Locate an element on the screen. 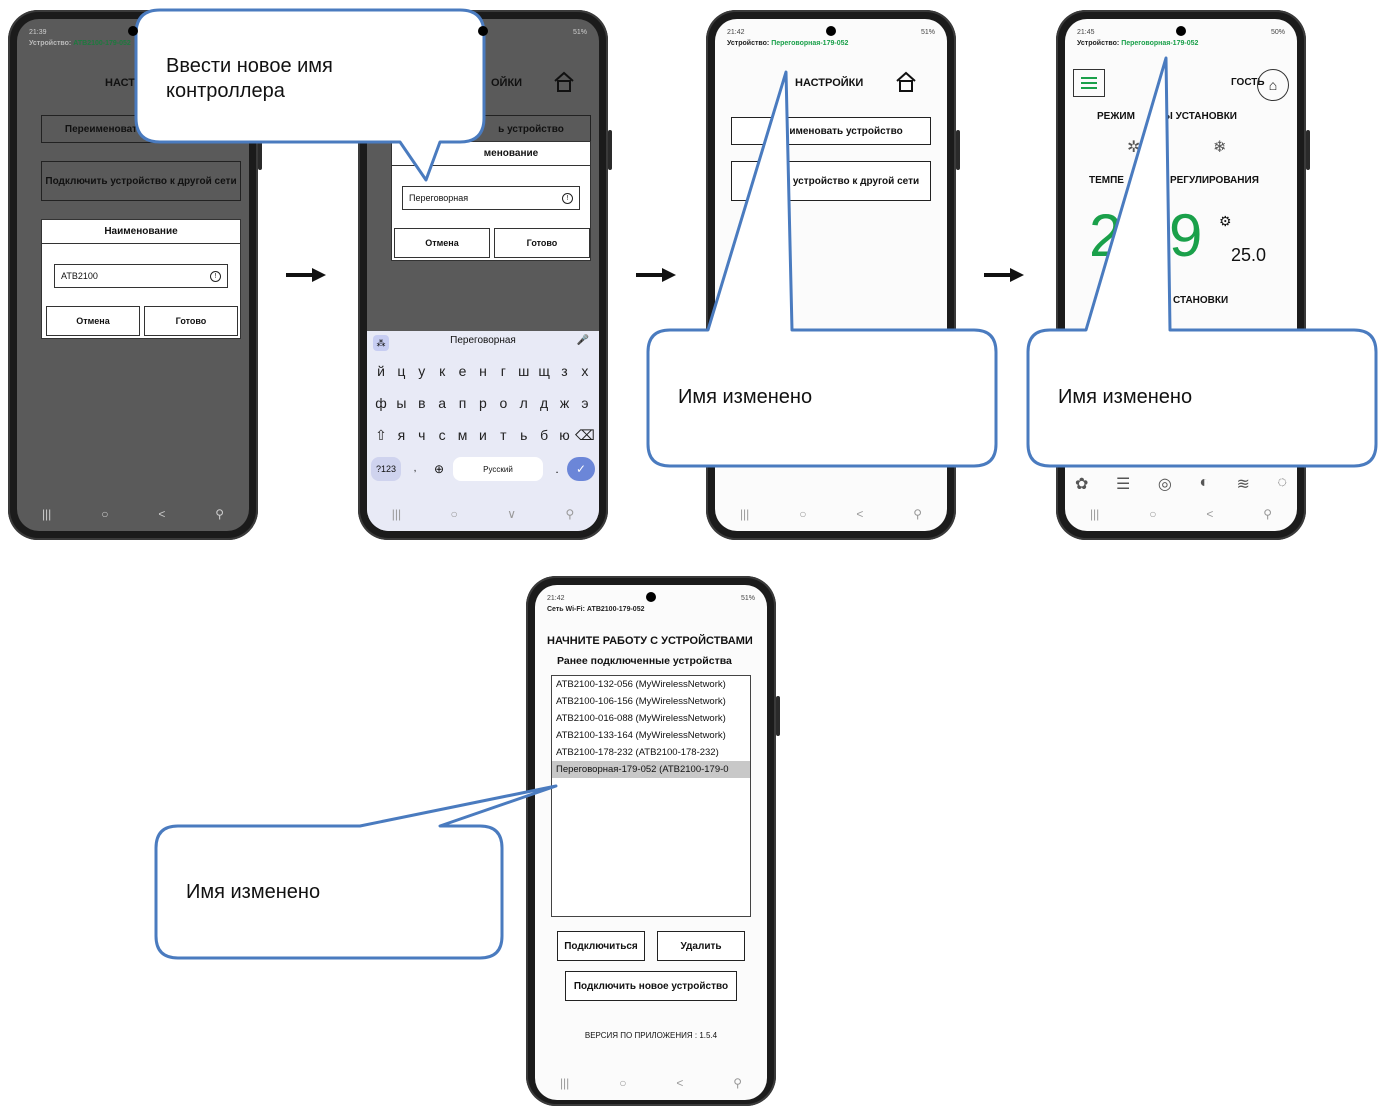  emoji-key: , is located at coordinates (415, 469).